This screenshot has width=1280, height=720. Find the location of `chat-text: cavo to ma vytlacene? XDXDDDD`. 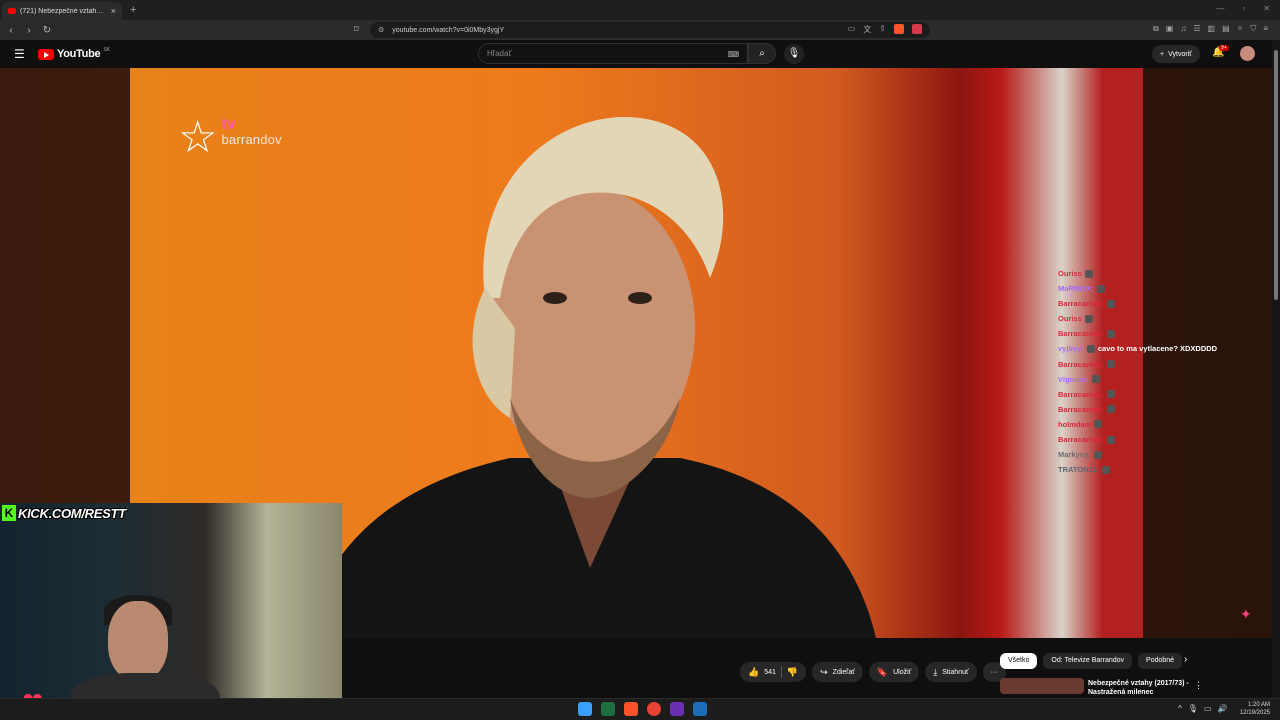

chat-text: cavo to ma vytlacene? XDXDDDD is located at coordinates (1157, 349).